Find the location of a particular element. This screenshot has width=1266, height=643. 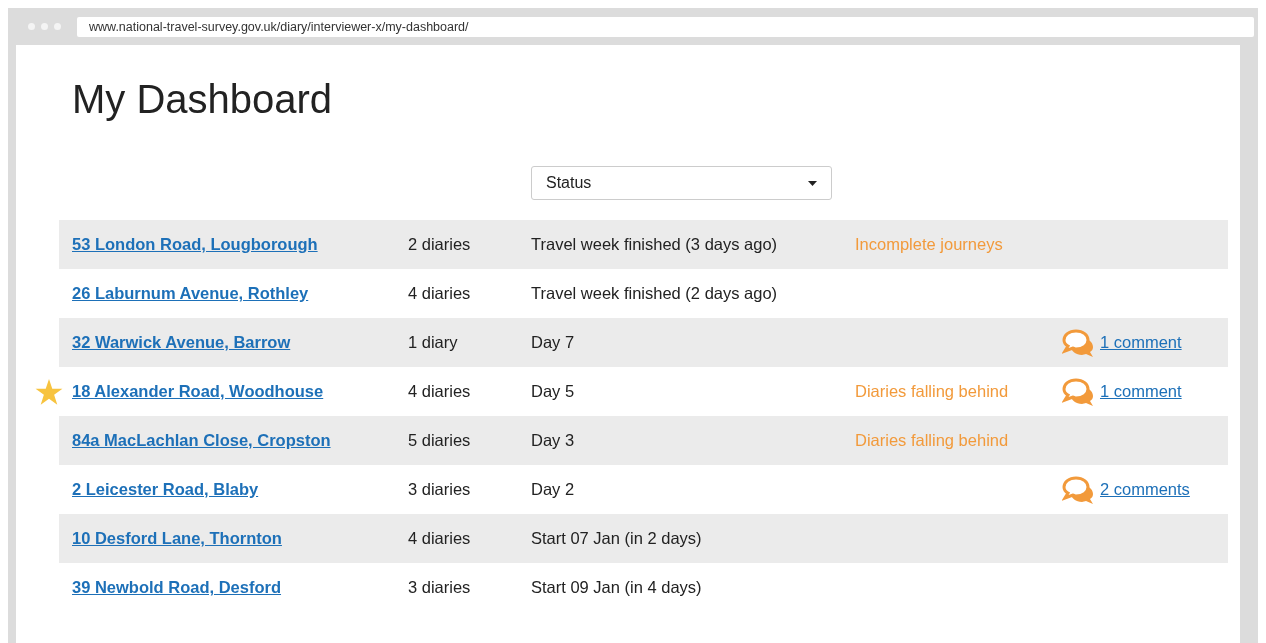

diary-count: 2 diaries is located at coordinates (440, 244).